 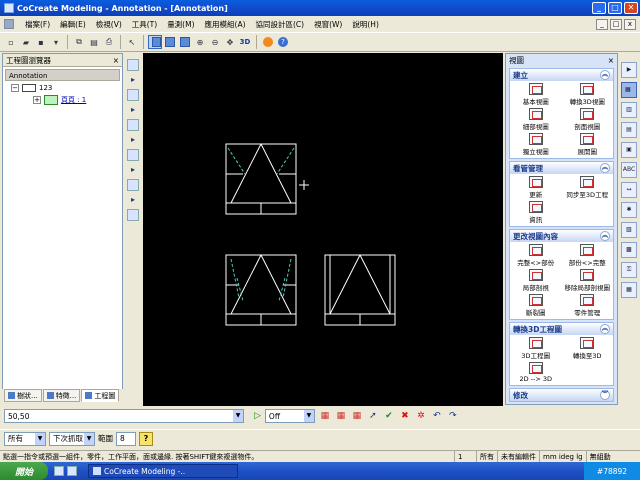 I want to click on coordinate-value: 50,50, so click(x=18, y=416).